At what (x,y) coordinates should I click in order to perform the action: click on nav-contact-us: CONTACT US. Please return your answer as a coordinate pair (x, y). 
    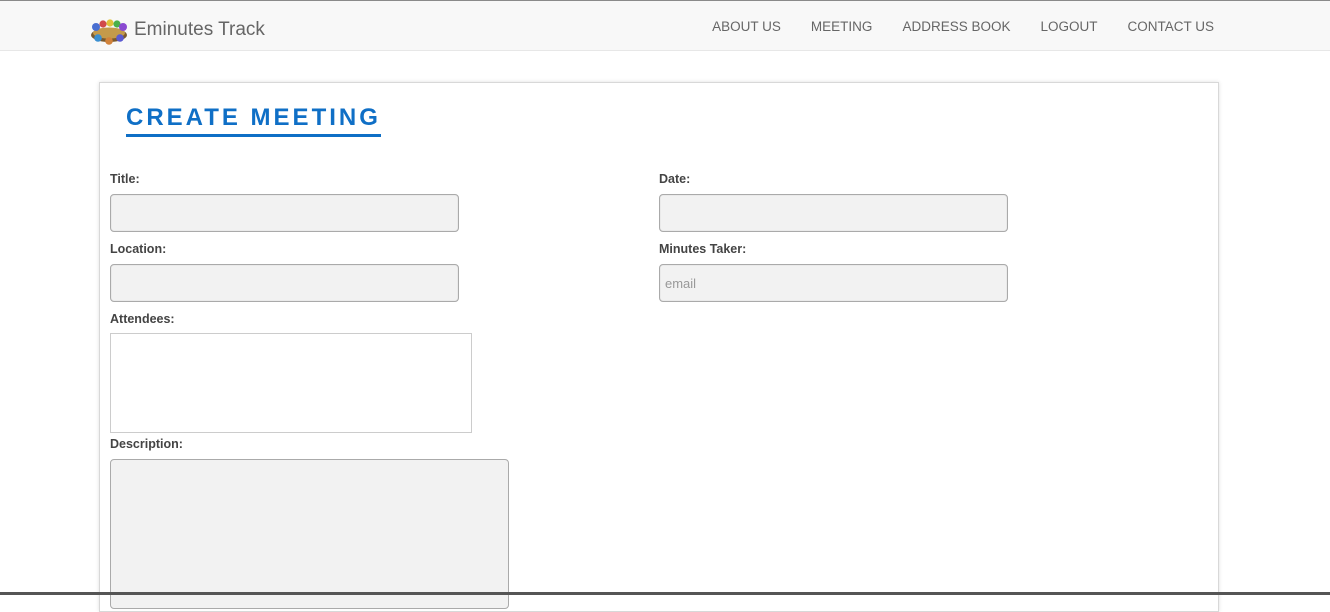
    Looking at the image, I should click on (1163, 27).